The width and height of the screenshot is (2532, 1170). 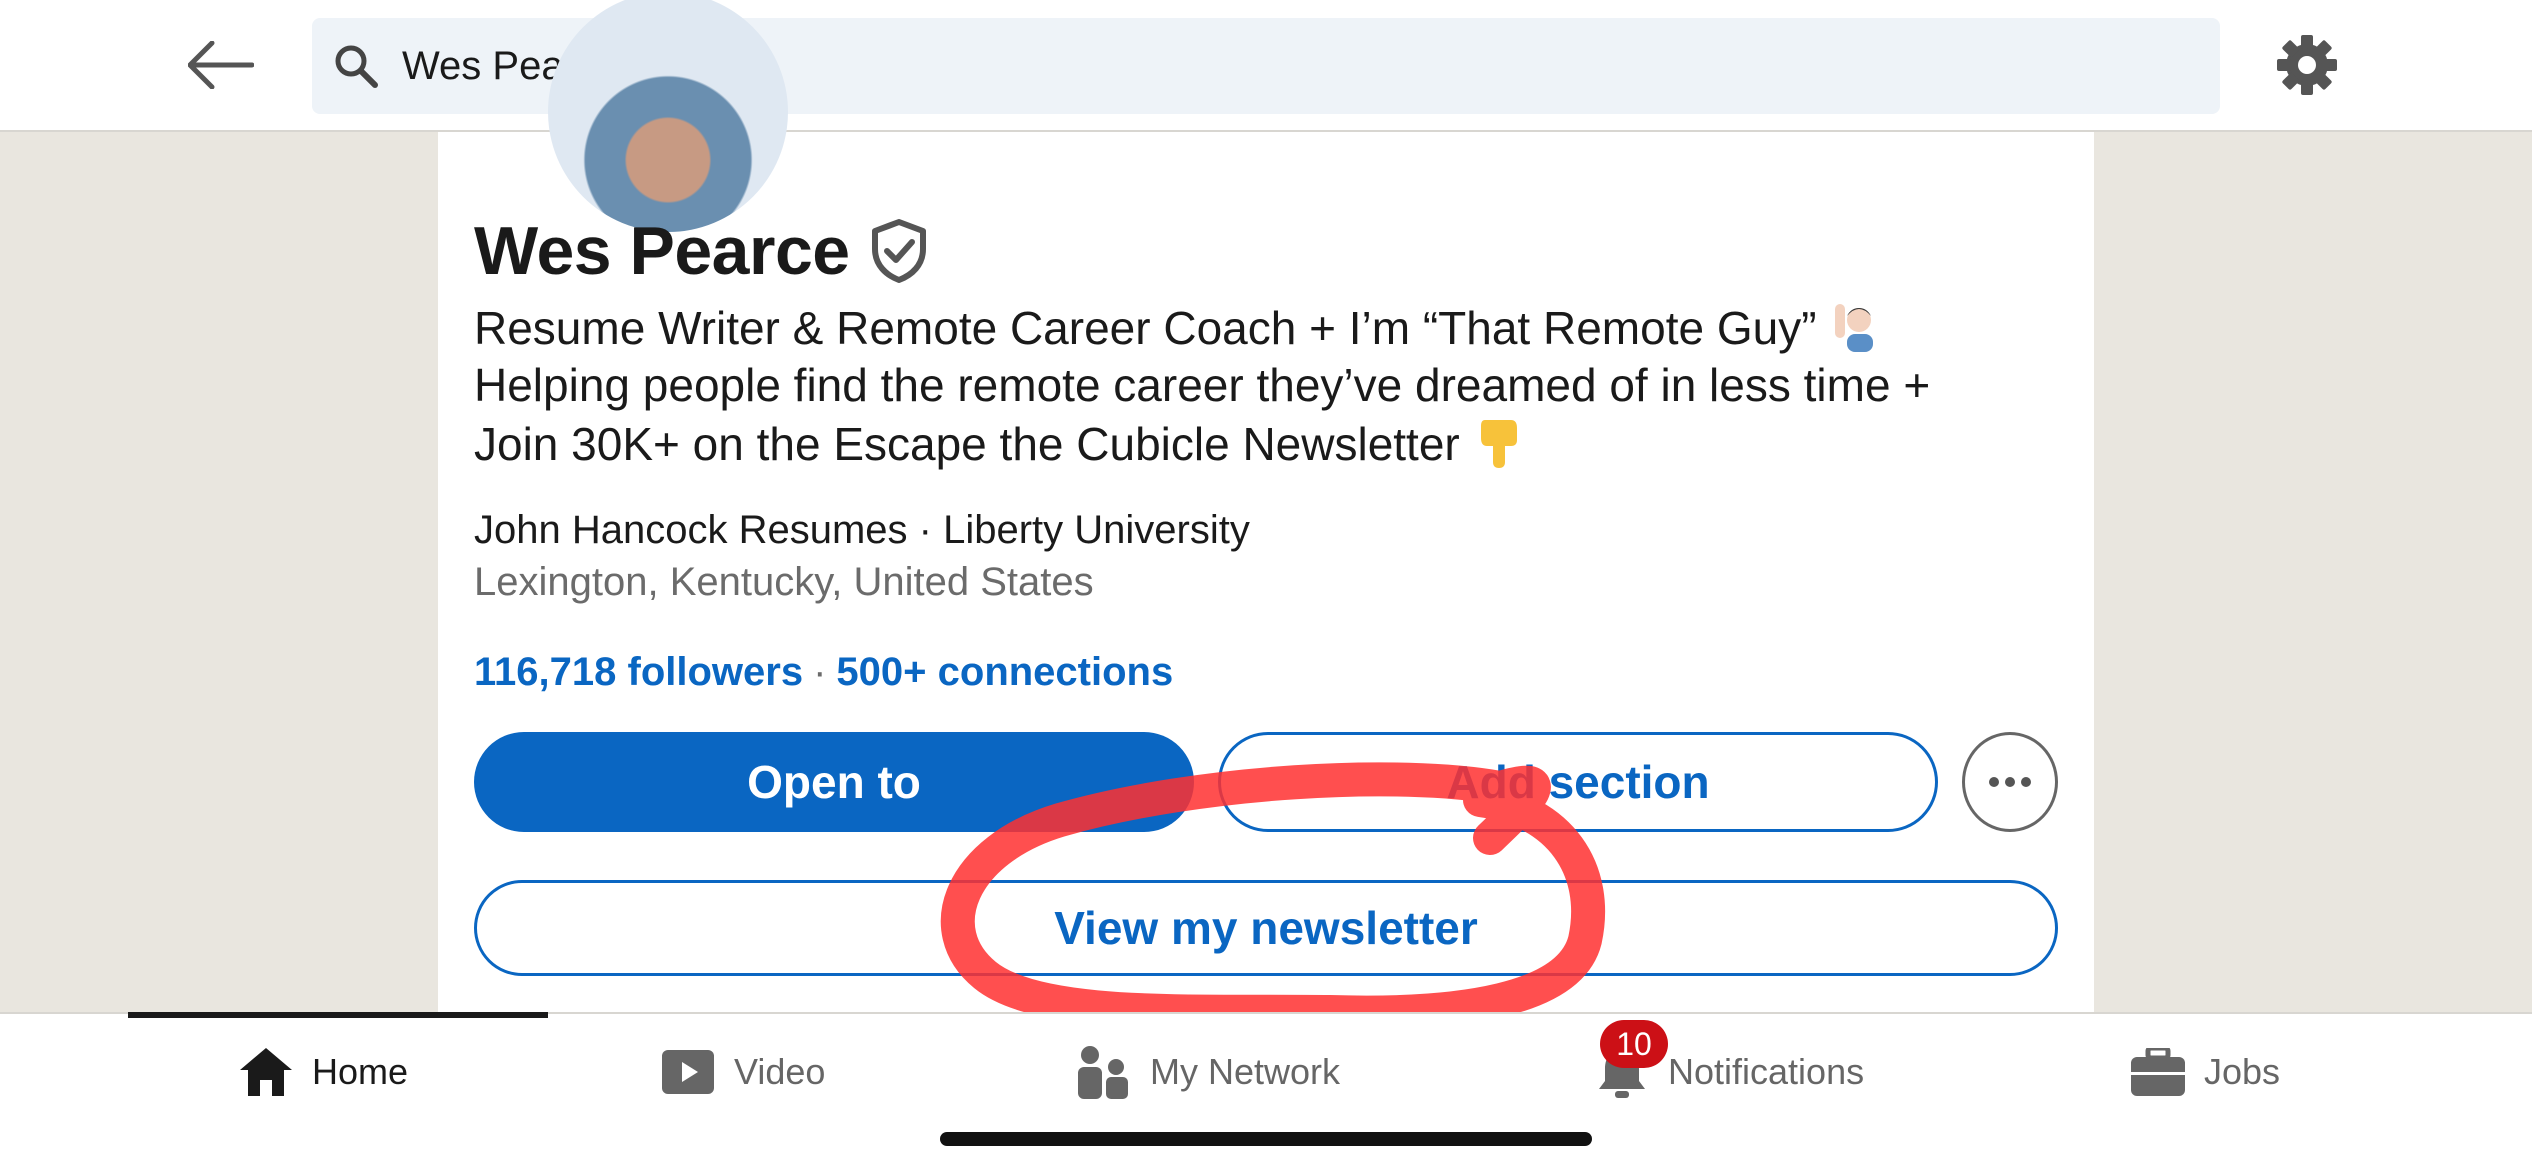 I want to click on nav-my-network: My Network, so click(x=1208, y=1072).